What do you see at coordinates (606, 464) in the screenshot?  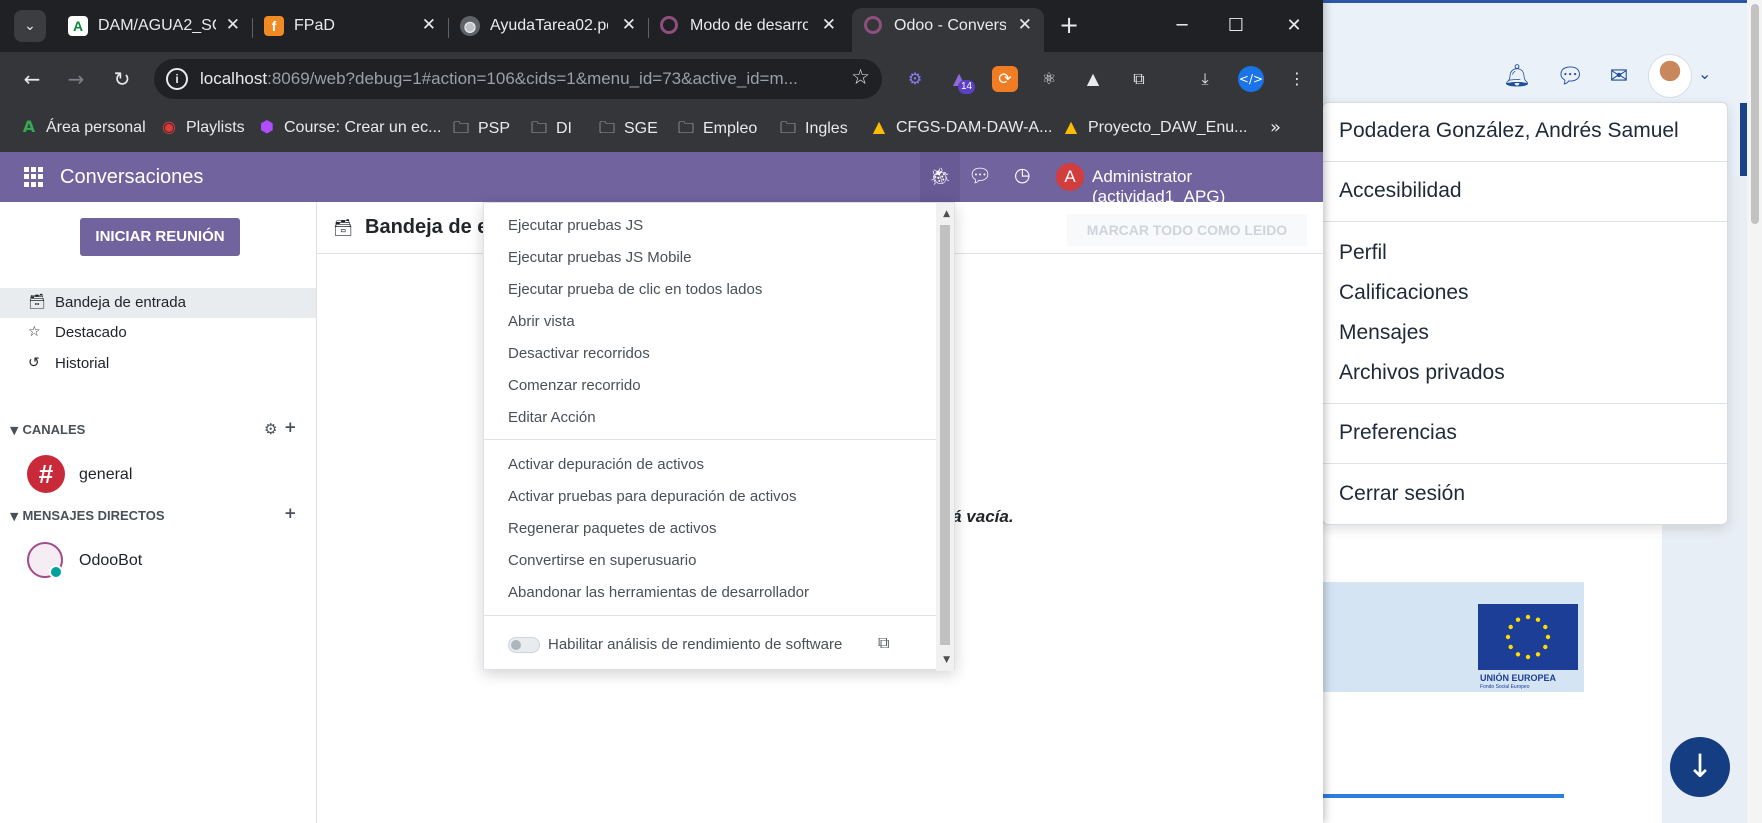 I see `menu-item-assets-debug: Activar depuración de activos` at bounding box center [606, 464].